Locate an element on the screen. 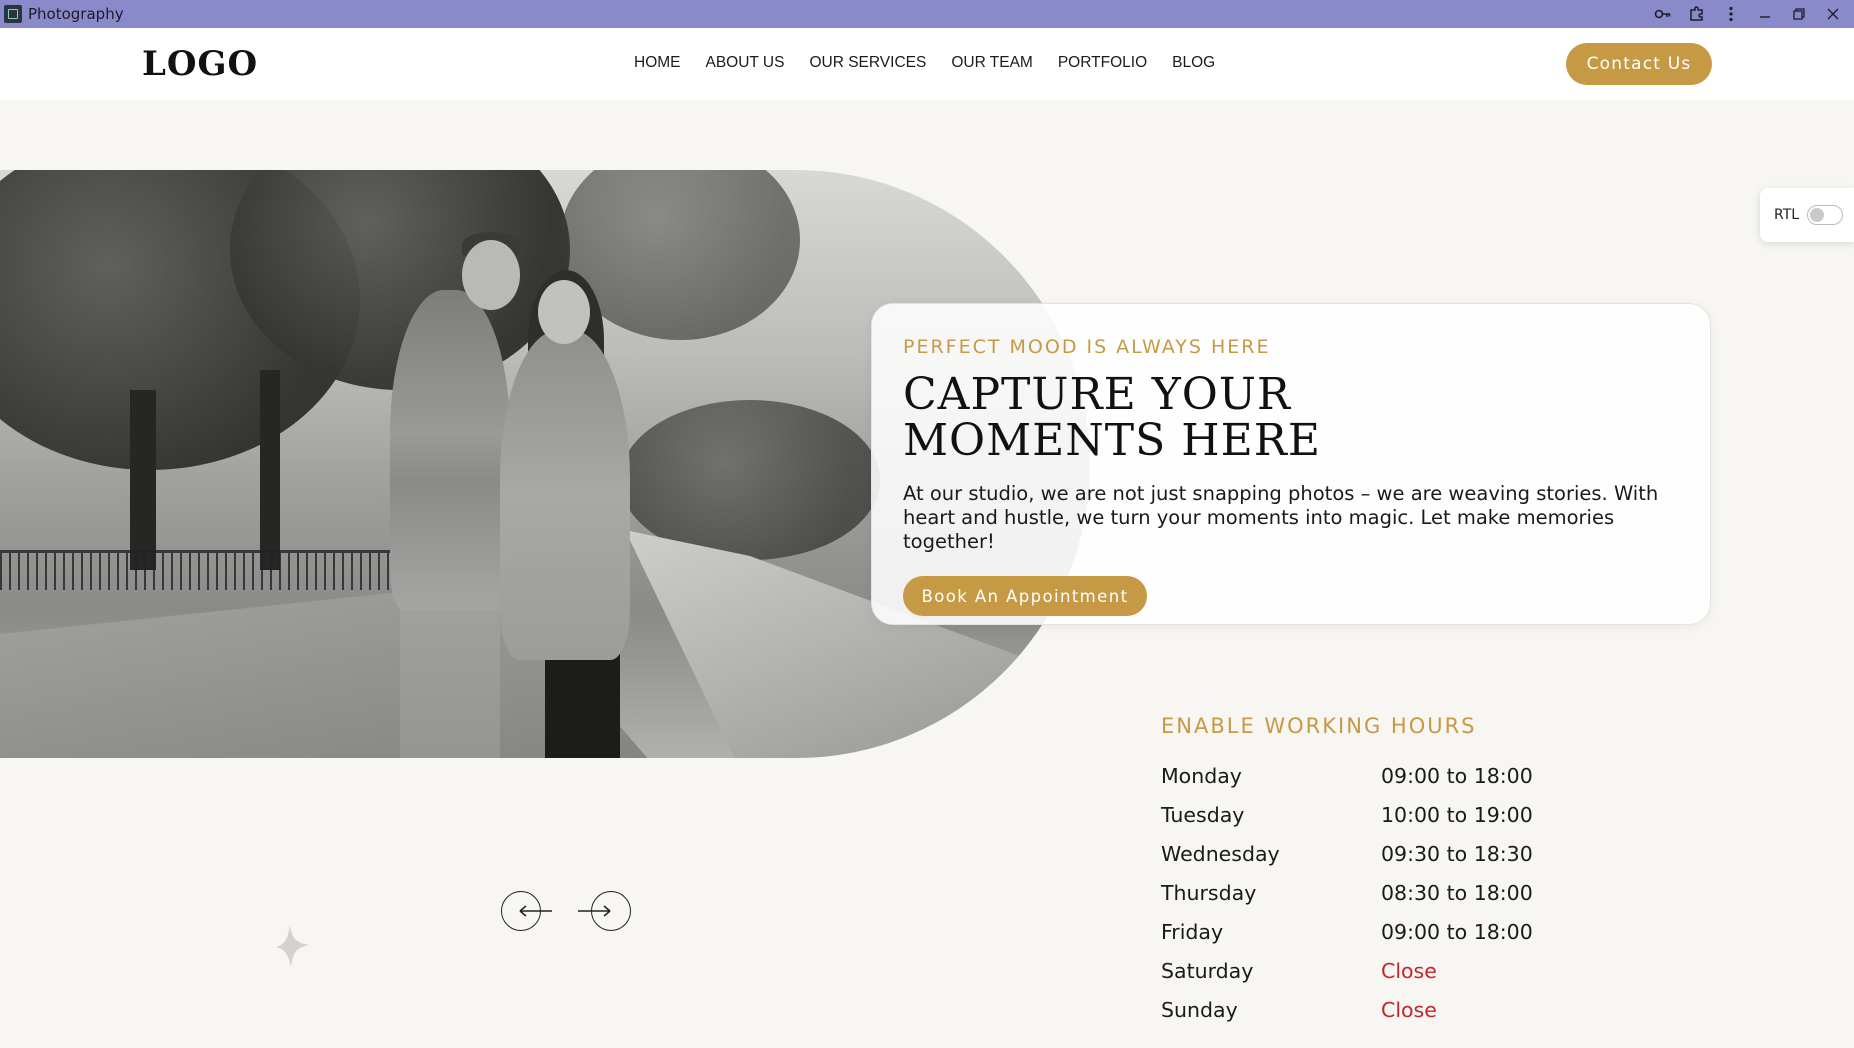  nav-about-us: ABOUT US is located at coordinates (745, 63).